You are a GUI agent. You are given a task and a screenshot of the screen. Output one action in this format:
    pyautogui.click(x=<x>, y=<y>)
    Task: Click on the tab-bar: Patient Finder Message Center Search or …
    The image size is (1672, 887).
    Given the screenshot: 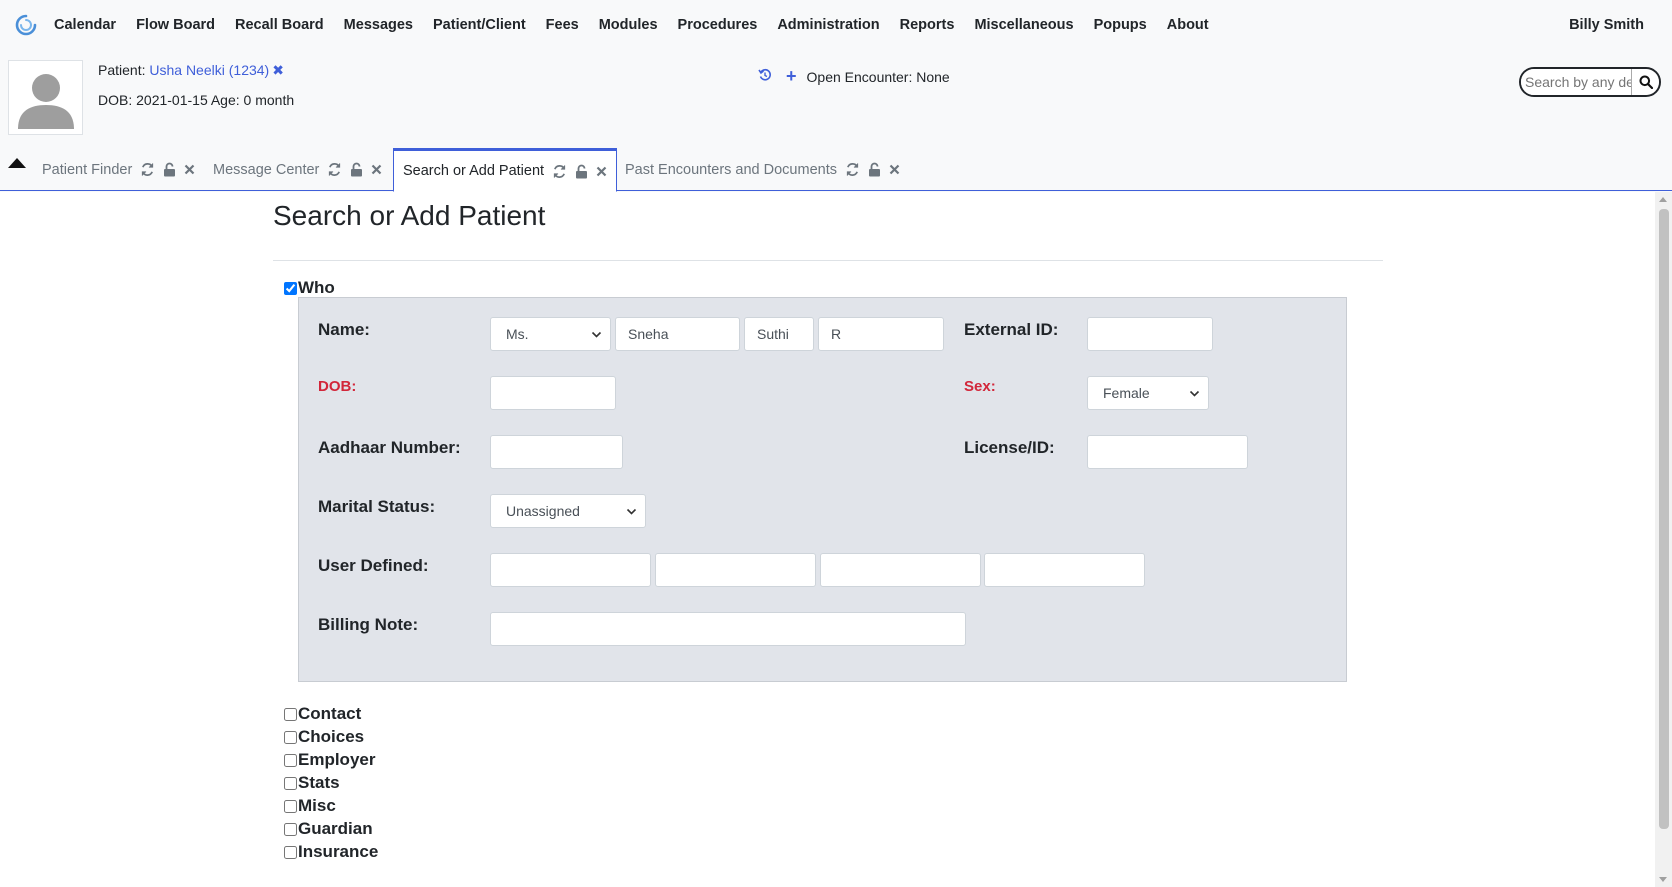 What is the action you would take?
    pyautogui.click(x=836, y=170)
    